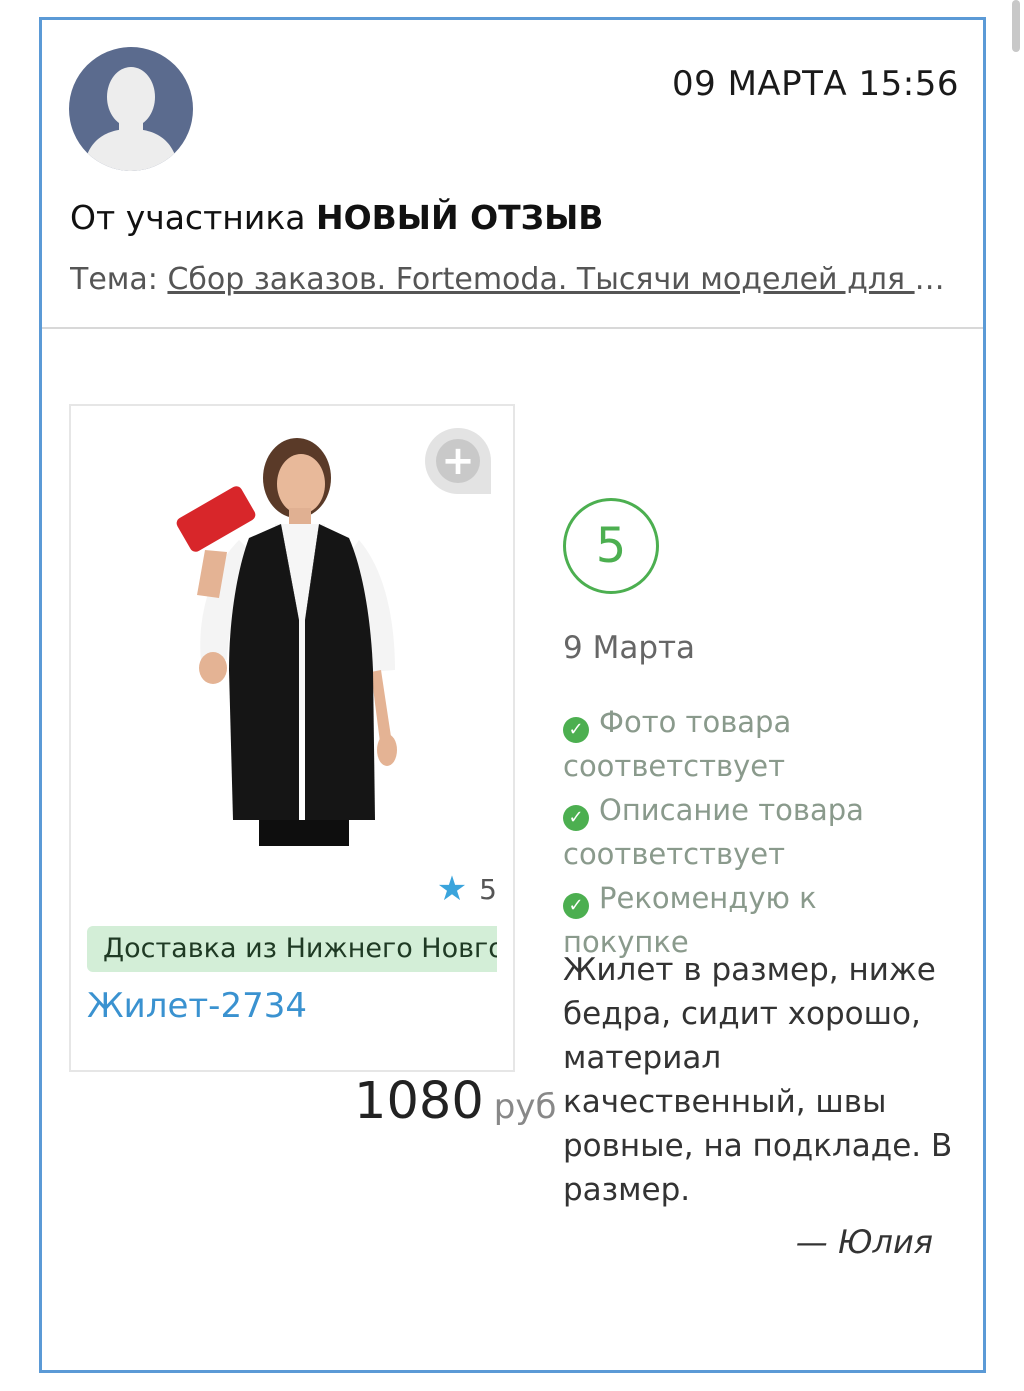 The height and width of the screenshot is (1391, 1024). Describe the element at coordinates (611, 546) in the screenshot. I see `review-score: 5` at that location.